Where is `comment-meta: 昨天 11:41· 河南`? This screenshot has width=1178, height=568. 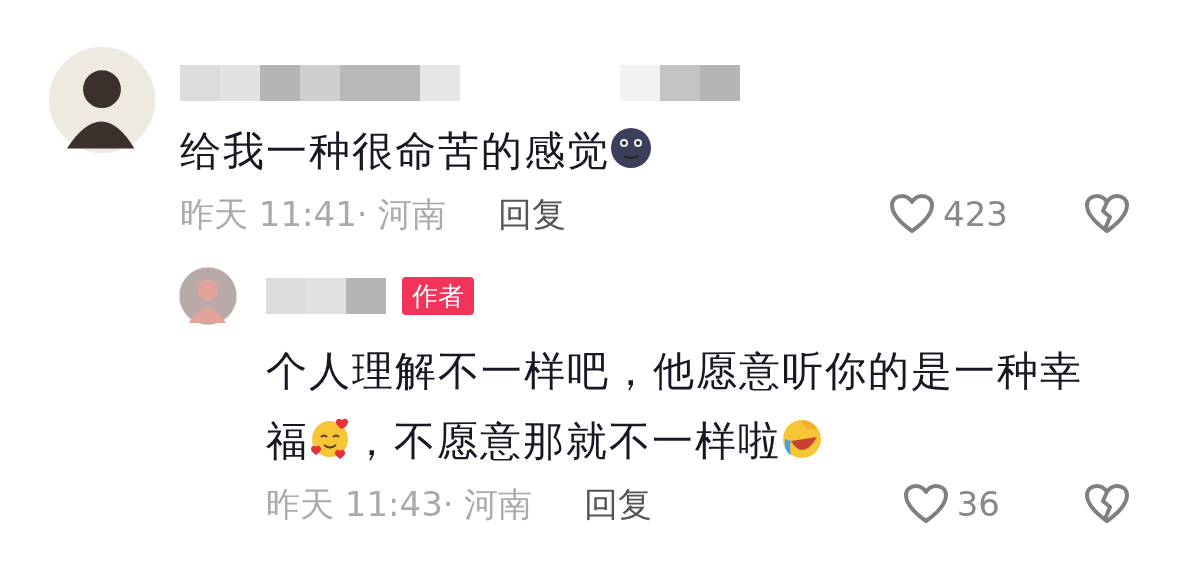
comment-meta: 昨天 11:41· 河南 is located at coordinates (313, 214).